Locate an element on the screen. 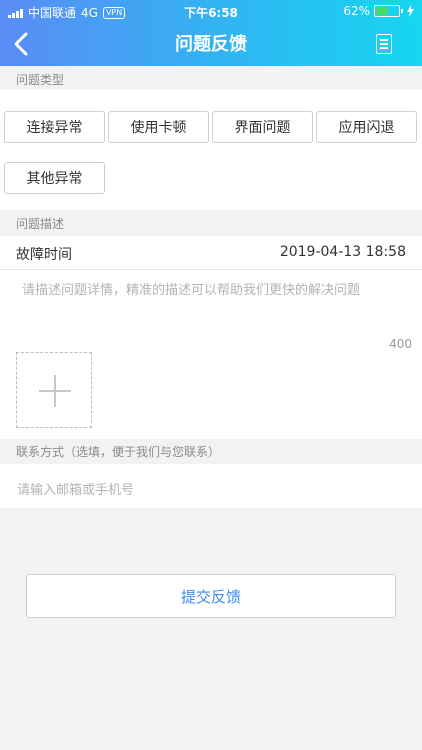 The height and width of the screenshot is (750, 422). battery-percent: 62% is located at coordinates (356, 11).